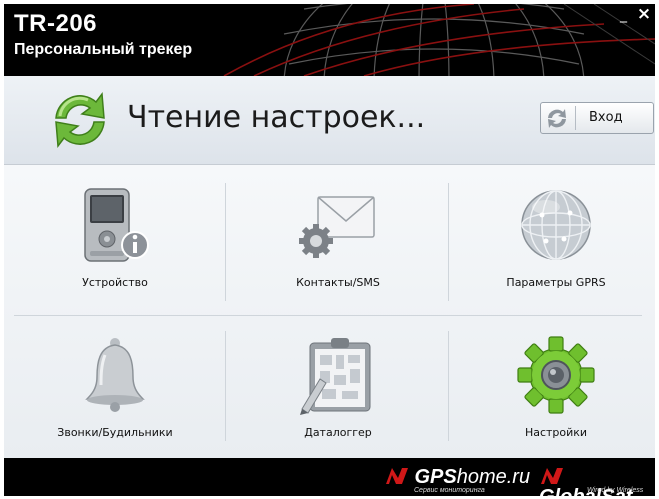  Describe the element at coordinates (556, 282) in the screenshot. I see `tile-label: Параметры GPRS` at that location.